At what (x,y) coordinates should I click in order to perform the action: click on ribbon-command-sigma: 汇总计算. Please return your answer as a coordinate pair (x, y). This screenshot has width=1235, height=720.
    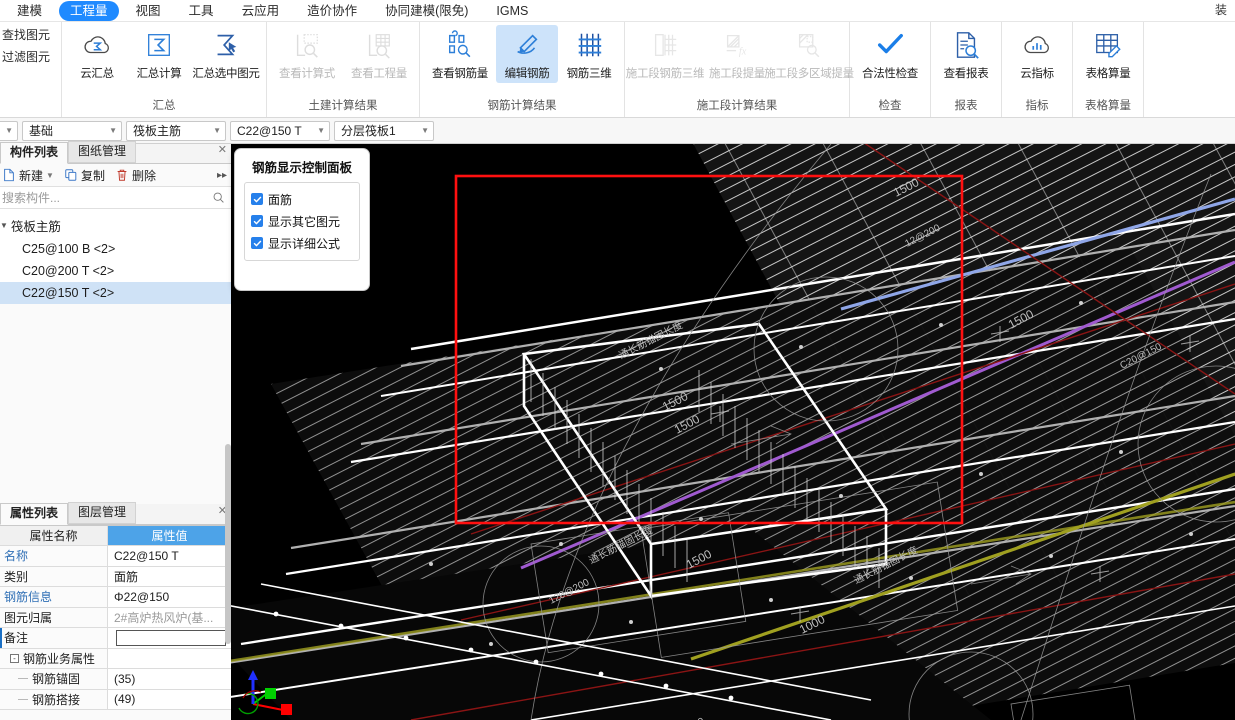
    Looking at the image, I should click on (159, 54).